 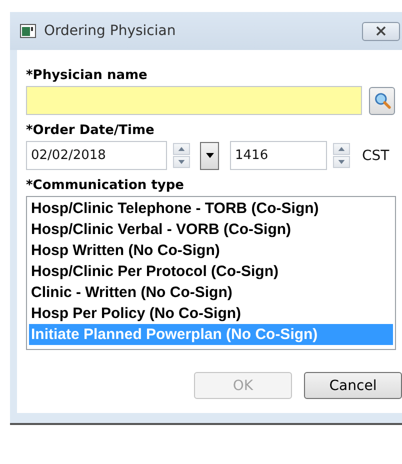 I want to click on list-item: Hosp/Clinic Telephone - TORB (Co-Sign), so click(x=211, y=208).